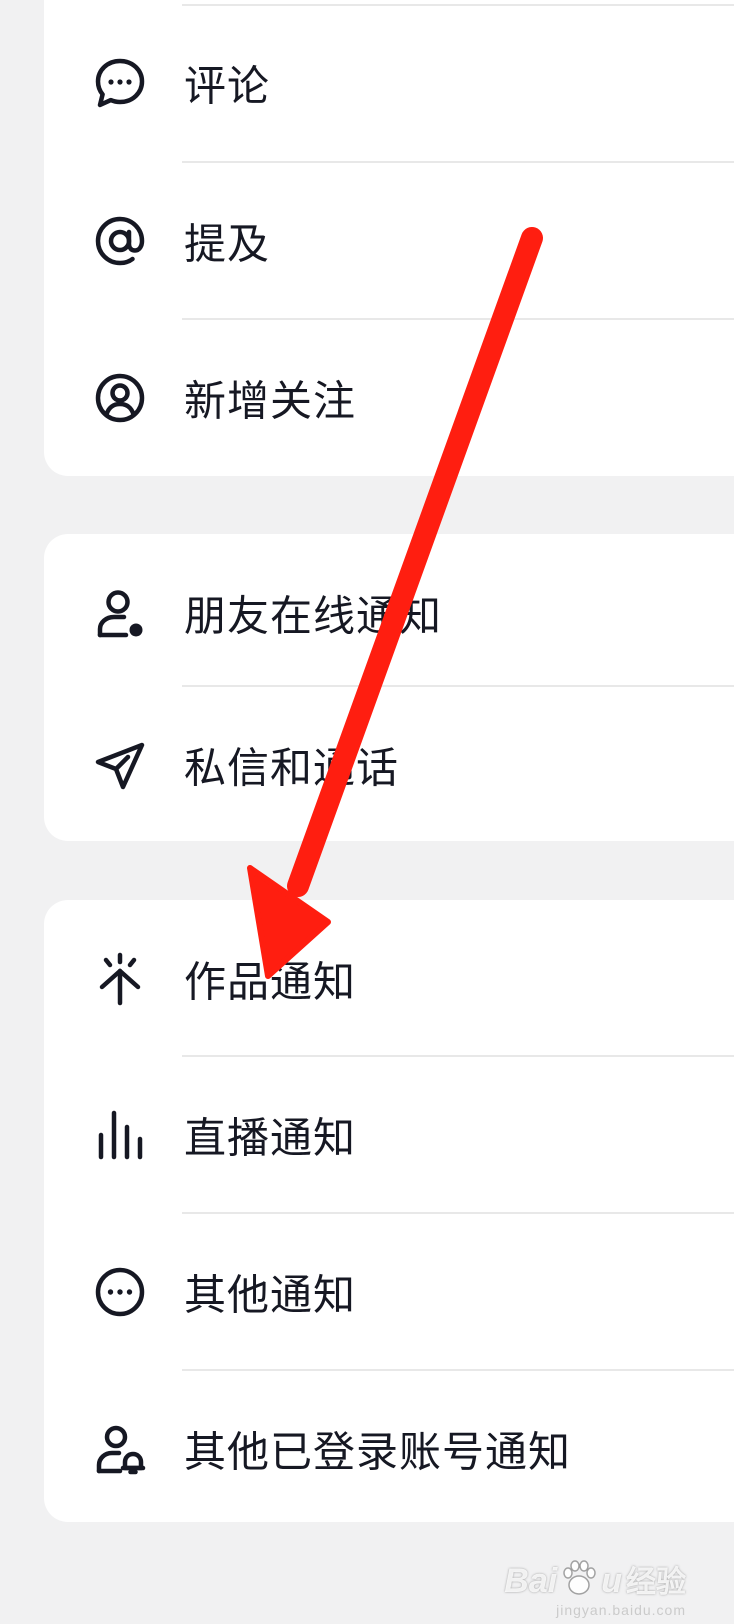 The image size is (734, 1624). What do you see at coordinates (120, 979) in the screenshot?
I see `sparkle-arrow-icon` at bounding box center [120, 979].